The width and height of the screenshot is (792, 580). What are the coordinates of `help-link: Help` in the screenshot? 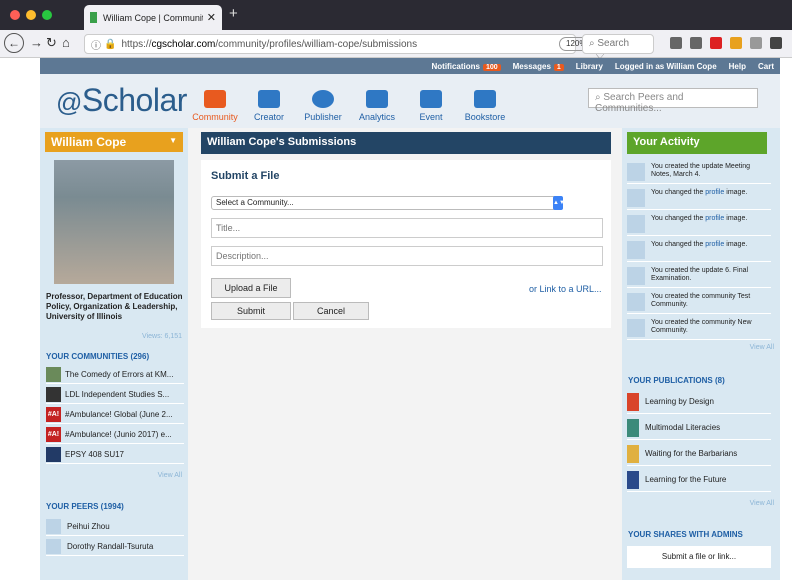 It's located at (737, 66).